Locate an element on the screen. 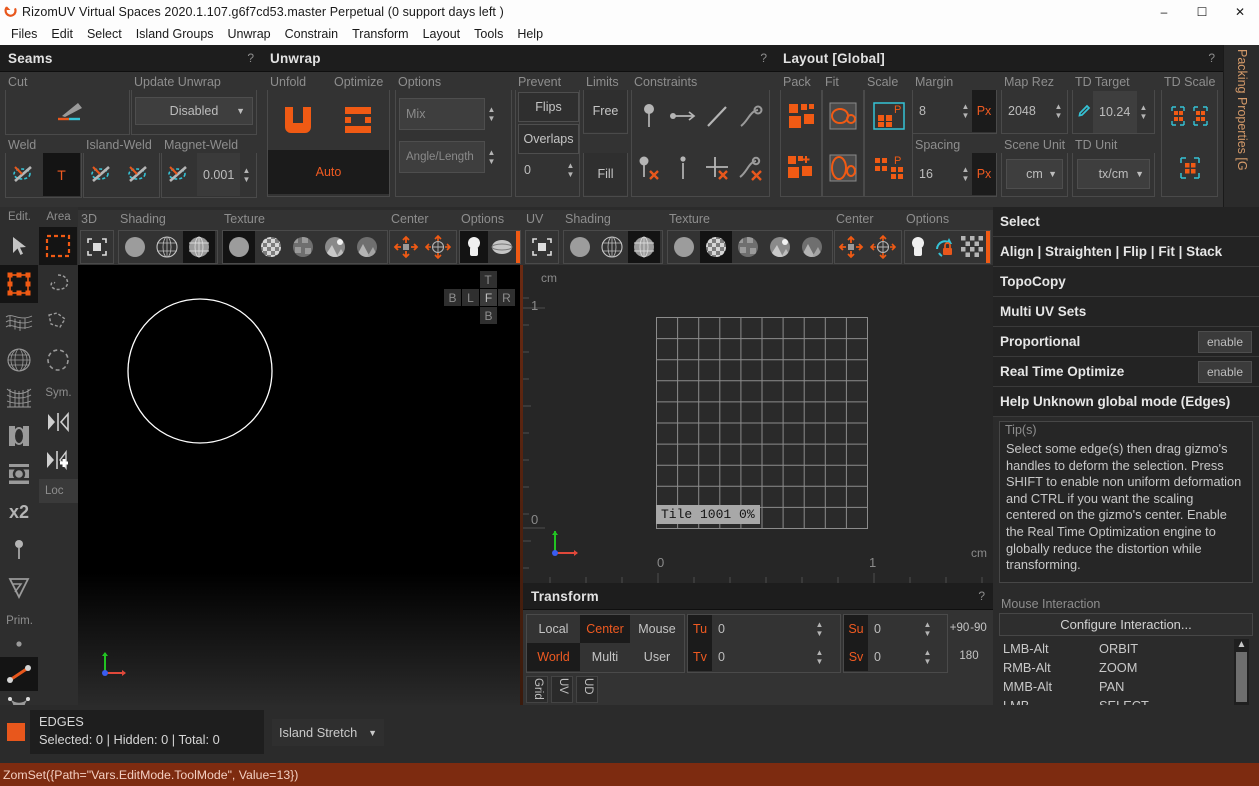  binding-row: RMB-Alt ZOOM is located at coordinates (1126, 667).